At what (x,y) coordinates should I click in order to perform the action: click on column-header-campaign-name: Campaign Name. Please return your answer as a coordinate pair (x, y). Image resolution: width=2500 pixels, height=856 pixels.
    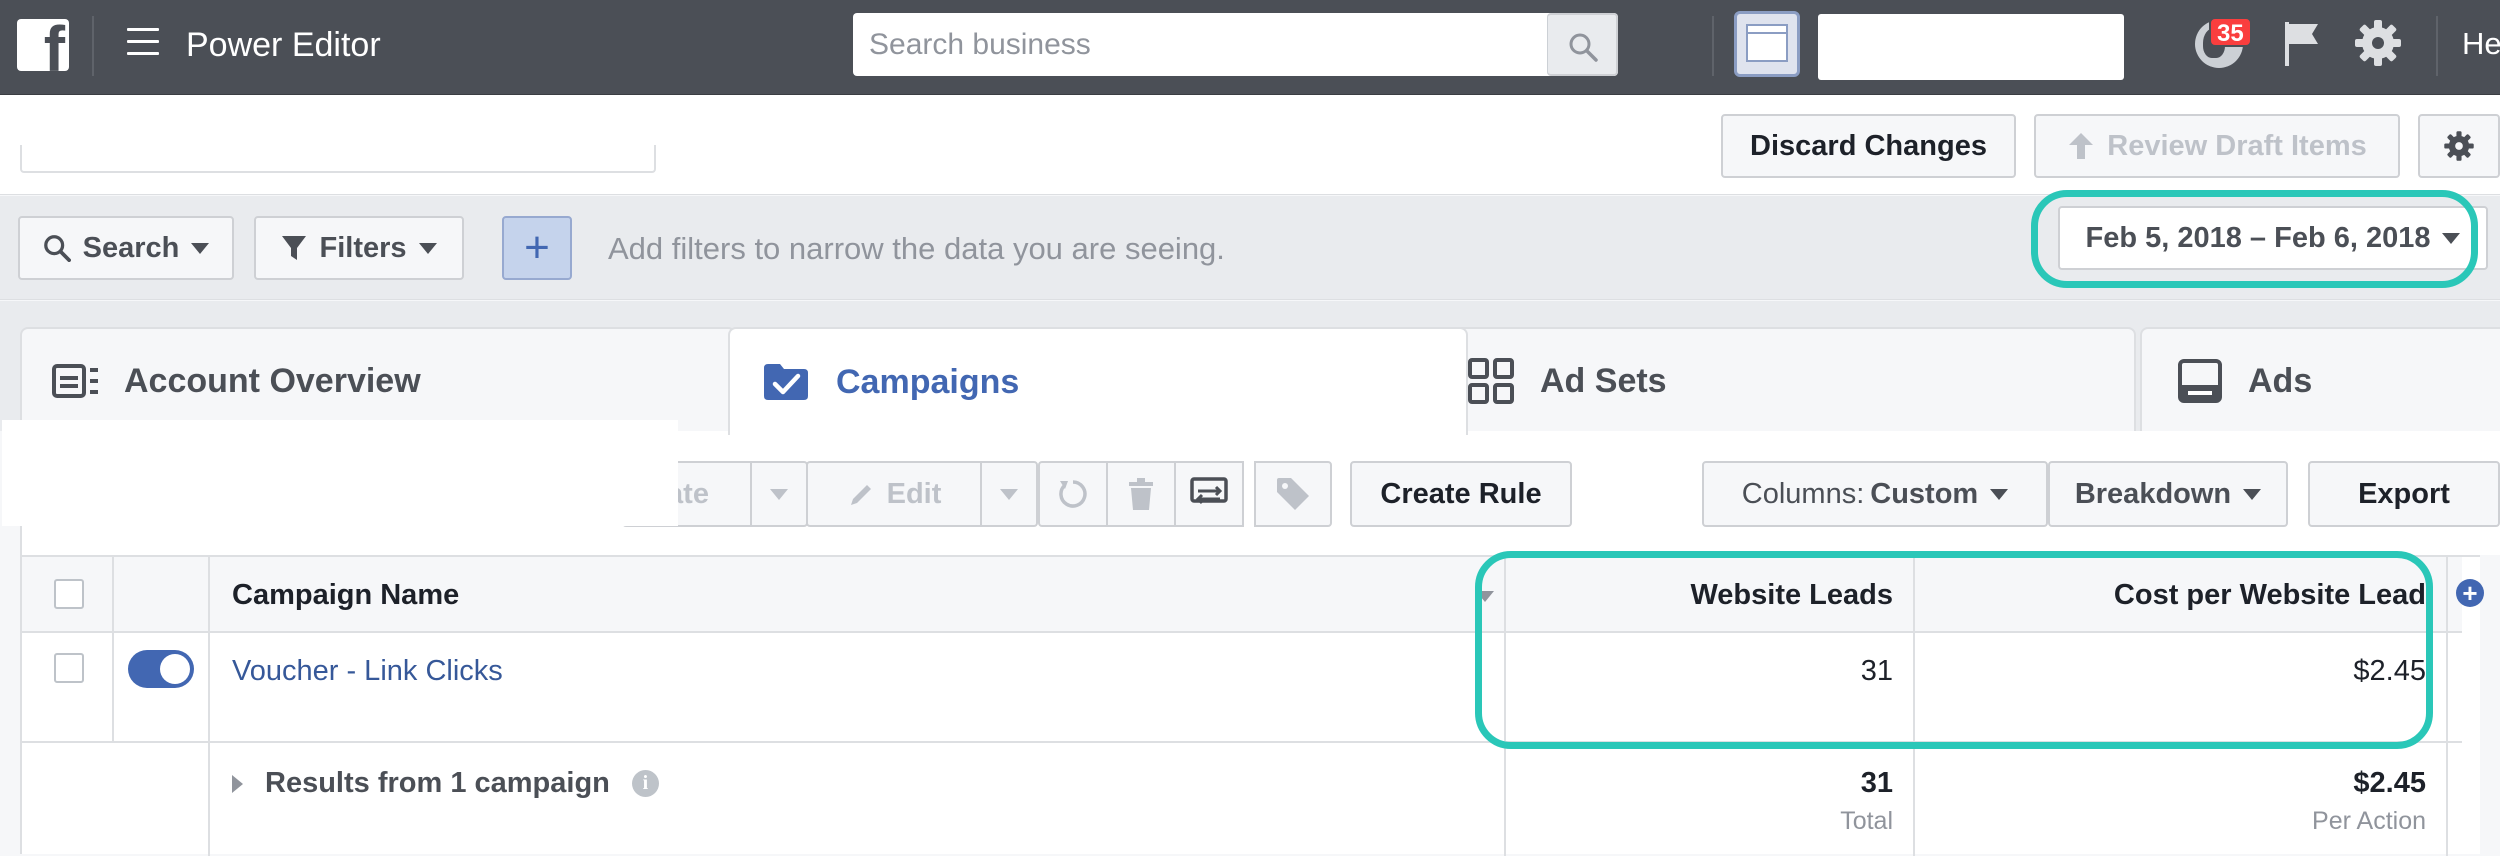
    Looking at the image, I should click on (345, 595).